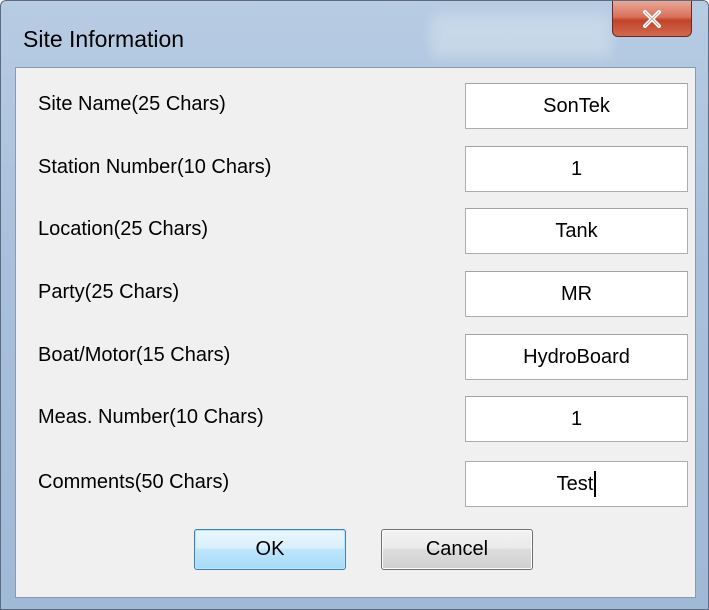  Describe the element at coordinates (270, 549) in the screenshot. I see `ok-button: OK` at that location.